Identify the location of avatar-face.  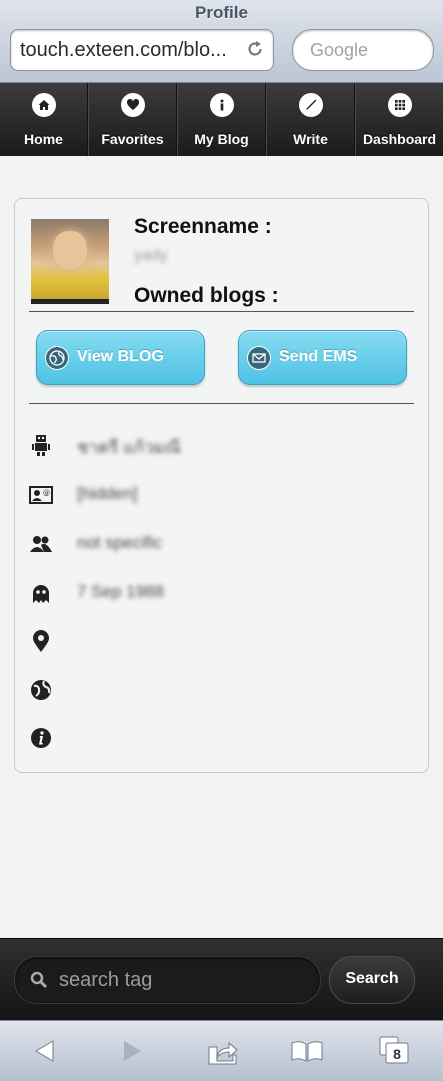
(70, 250).